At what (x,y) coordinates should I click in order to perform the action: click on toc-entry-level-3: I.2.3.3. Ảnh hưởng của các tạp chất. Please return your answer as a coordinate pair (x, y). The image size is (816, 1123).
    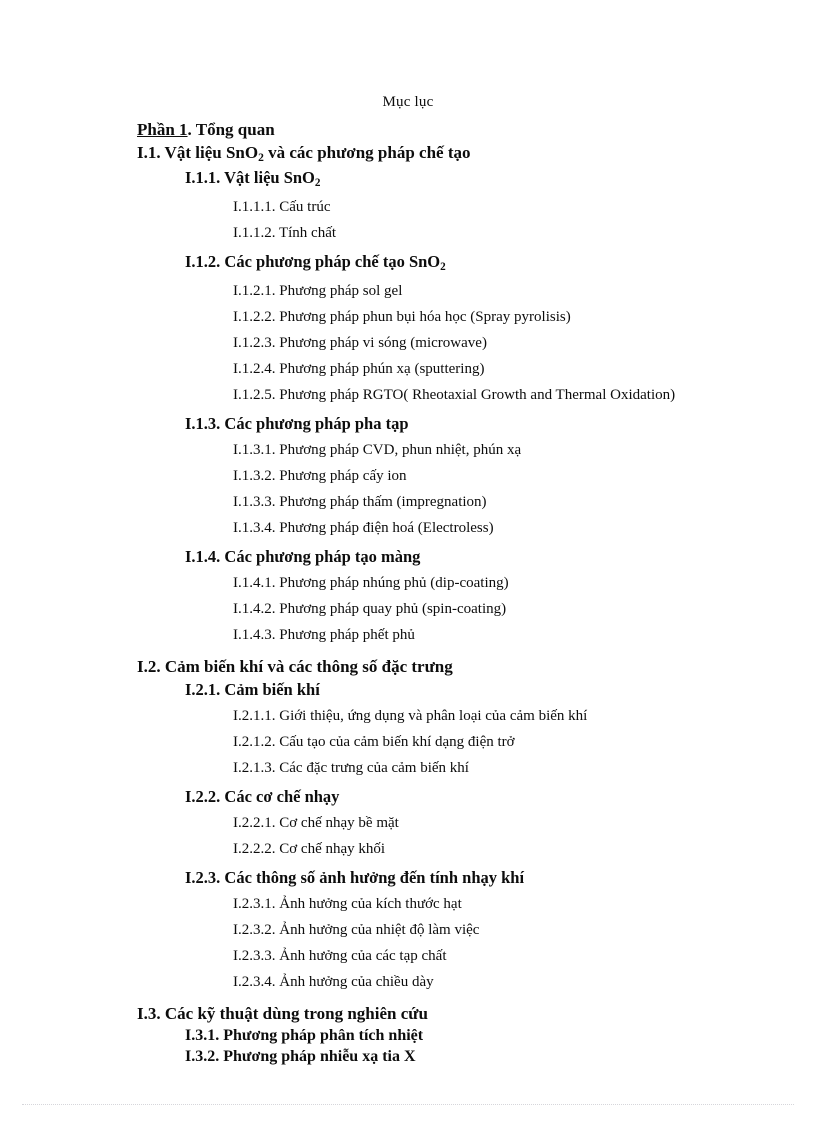
    Looking at the image, I should click on (475, 956).